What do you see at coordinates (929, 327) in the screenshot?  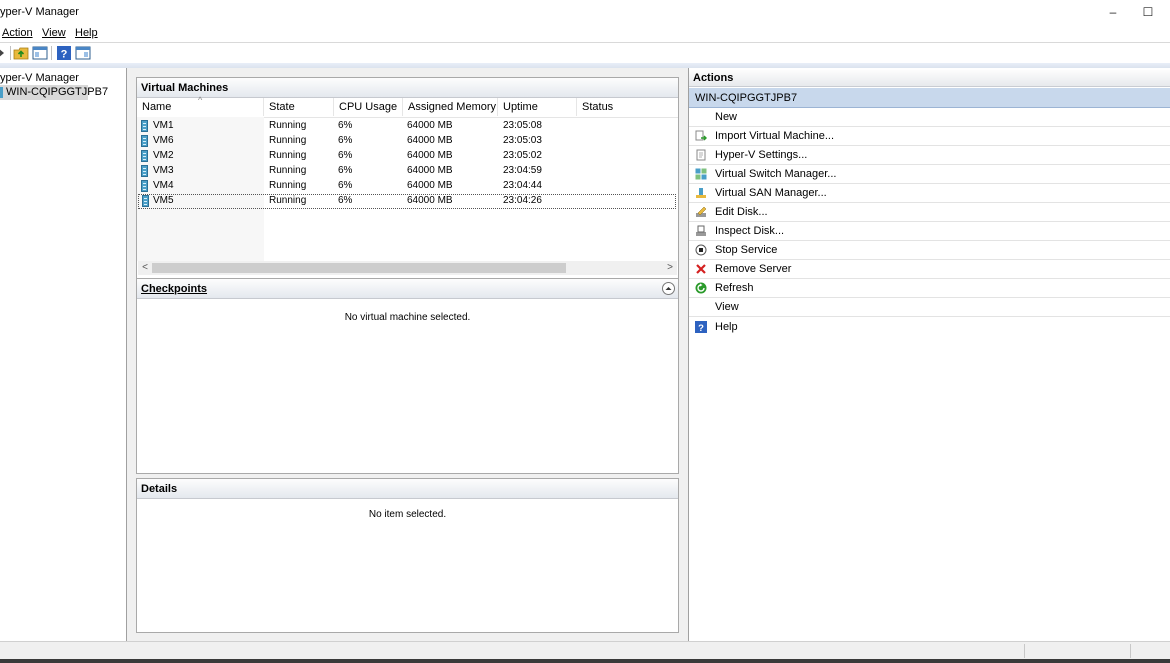 I see `action-help: ? Help` at bounding box center [929, 327].